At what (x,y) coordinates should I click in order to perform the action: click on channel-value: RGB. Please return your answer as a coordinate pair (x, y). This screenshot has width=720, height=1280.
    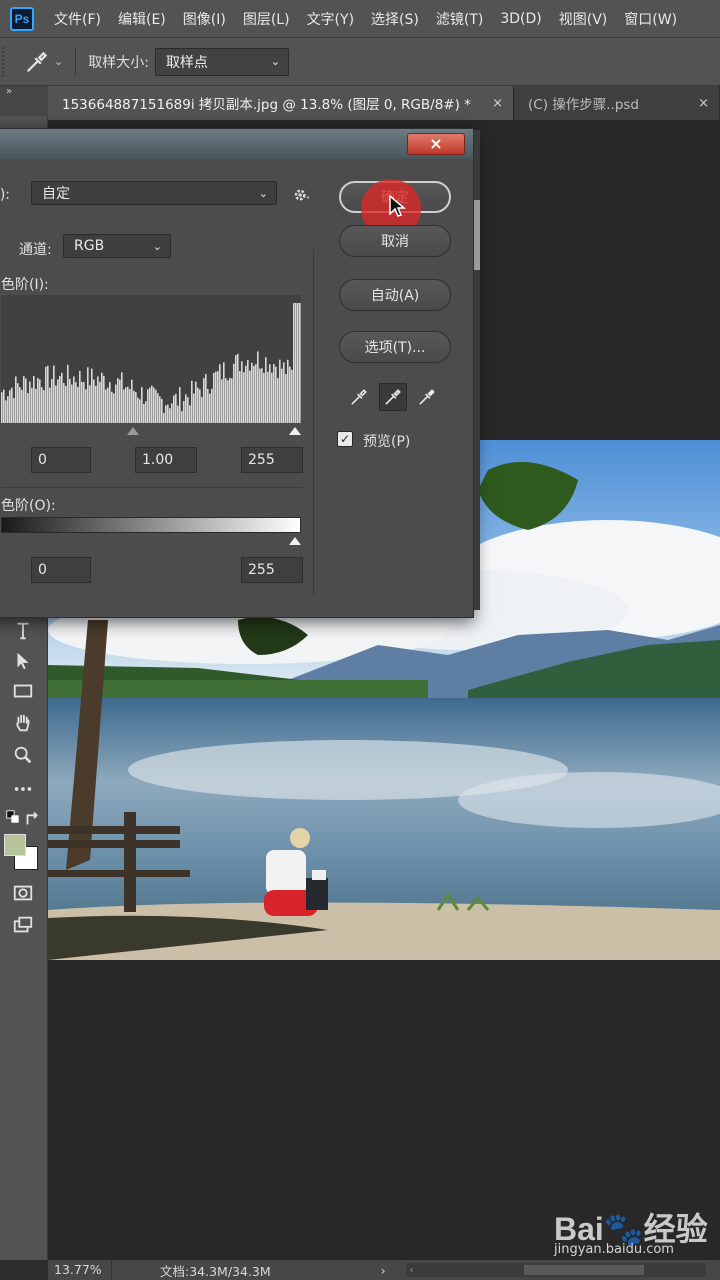
    Looking at the image, I should click on (89, 246).